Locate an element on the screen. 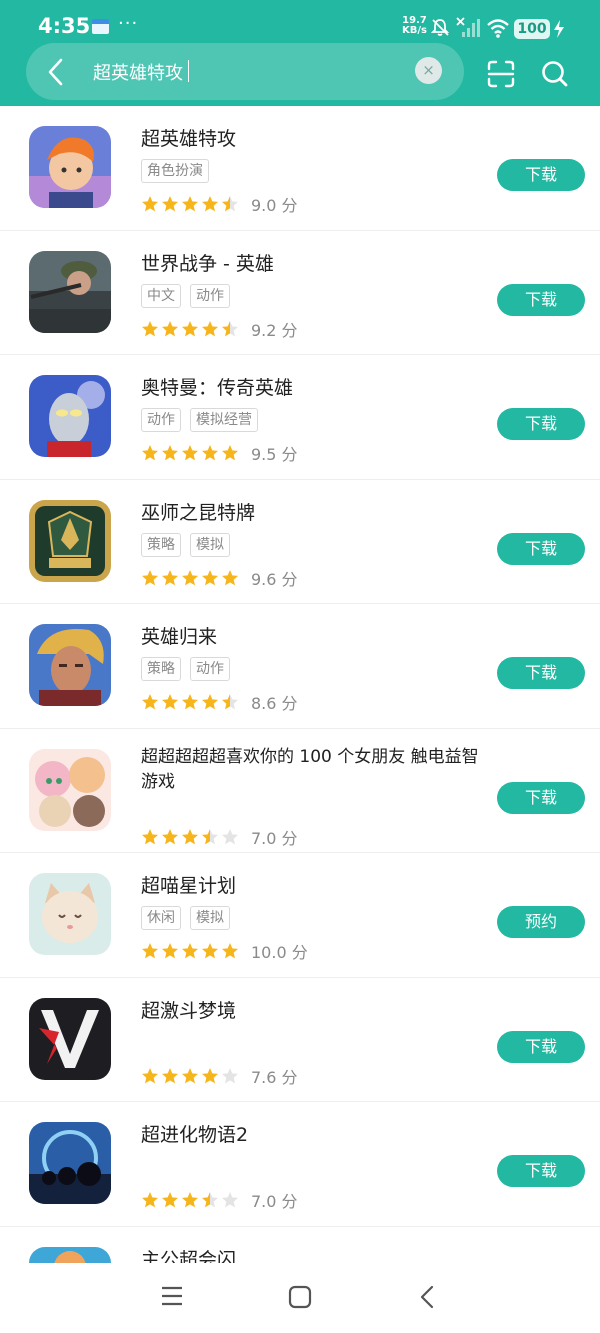 This screenshot has height=1333, width=600. score: 10.0 分 is located at coordinates (279, 952).